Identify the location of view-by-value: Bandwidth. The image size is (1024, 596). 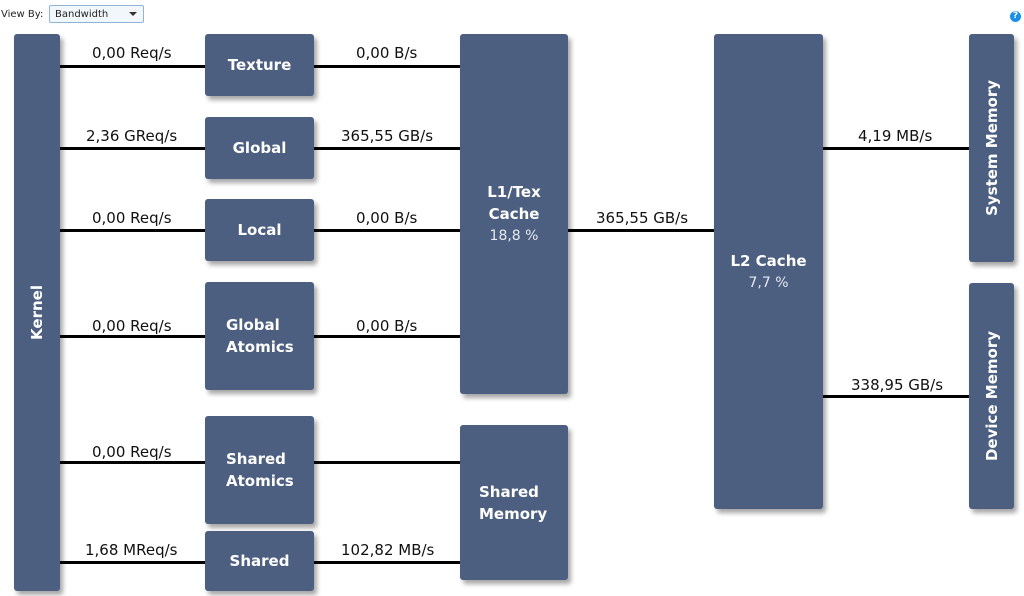
(82, 14).